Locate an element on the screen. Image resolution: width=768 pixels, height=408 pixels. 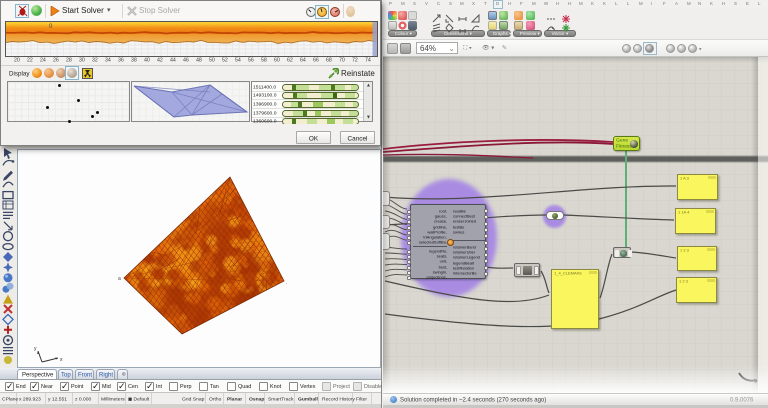
svg-text: y is located at coordinates (35, 349).